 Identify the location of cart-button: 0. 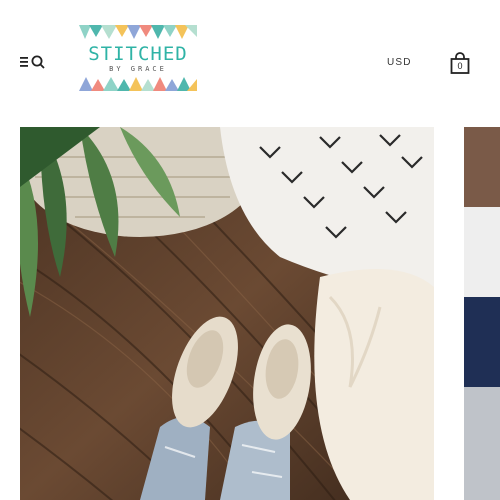
(460, 63).